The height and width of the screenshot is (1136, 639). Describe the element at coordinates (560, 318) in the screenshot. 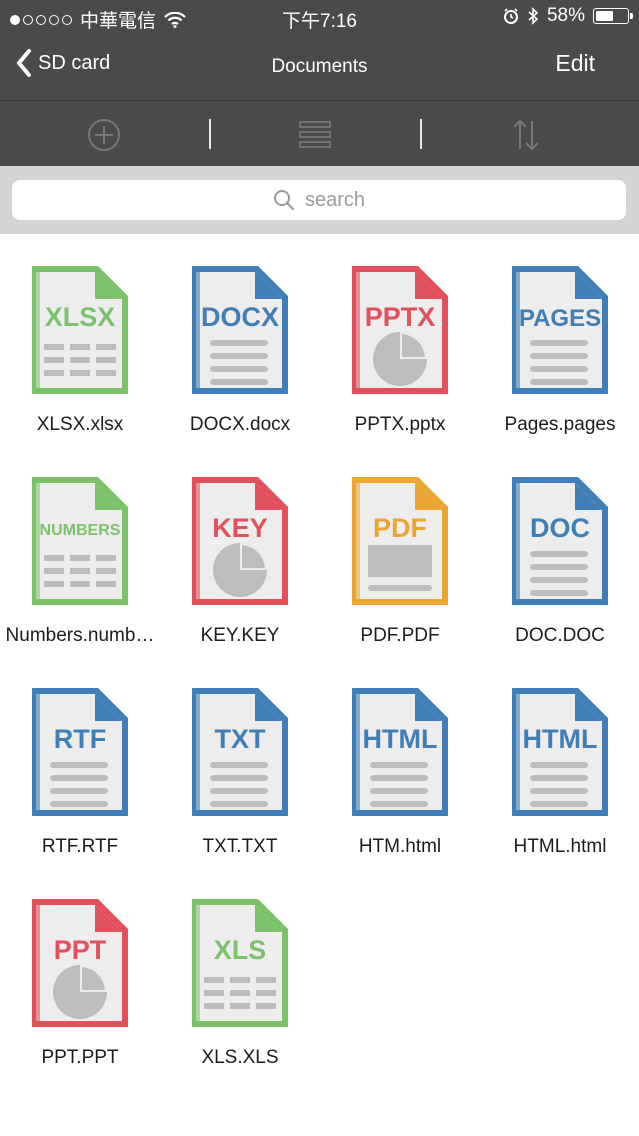

I see `file-type-badge: PAGES` at that location.